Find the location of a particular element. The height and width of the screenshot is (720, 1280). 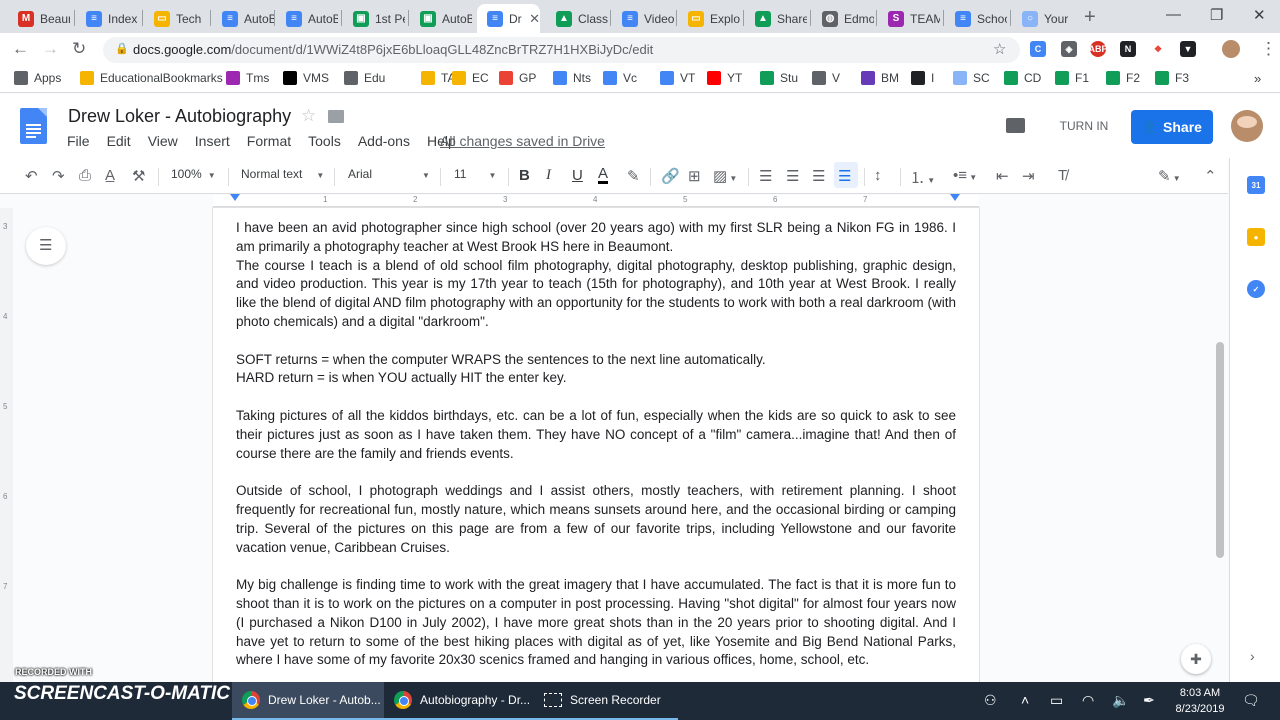

people-icon: ⚇ is located at coordinates (990, 700).